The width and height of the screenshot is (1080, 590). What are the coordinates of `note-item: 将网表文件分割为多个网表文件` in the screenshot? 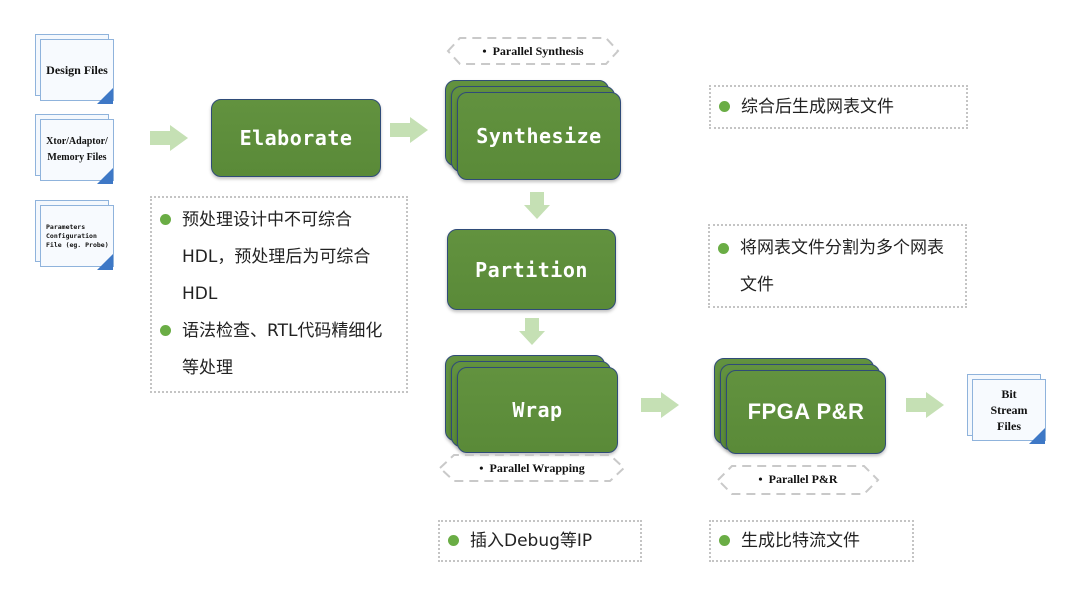 It's located at (837, 265).